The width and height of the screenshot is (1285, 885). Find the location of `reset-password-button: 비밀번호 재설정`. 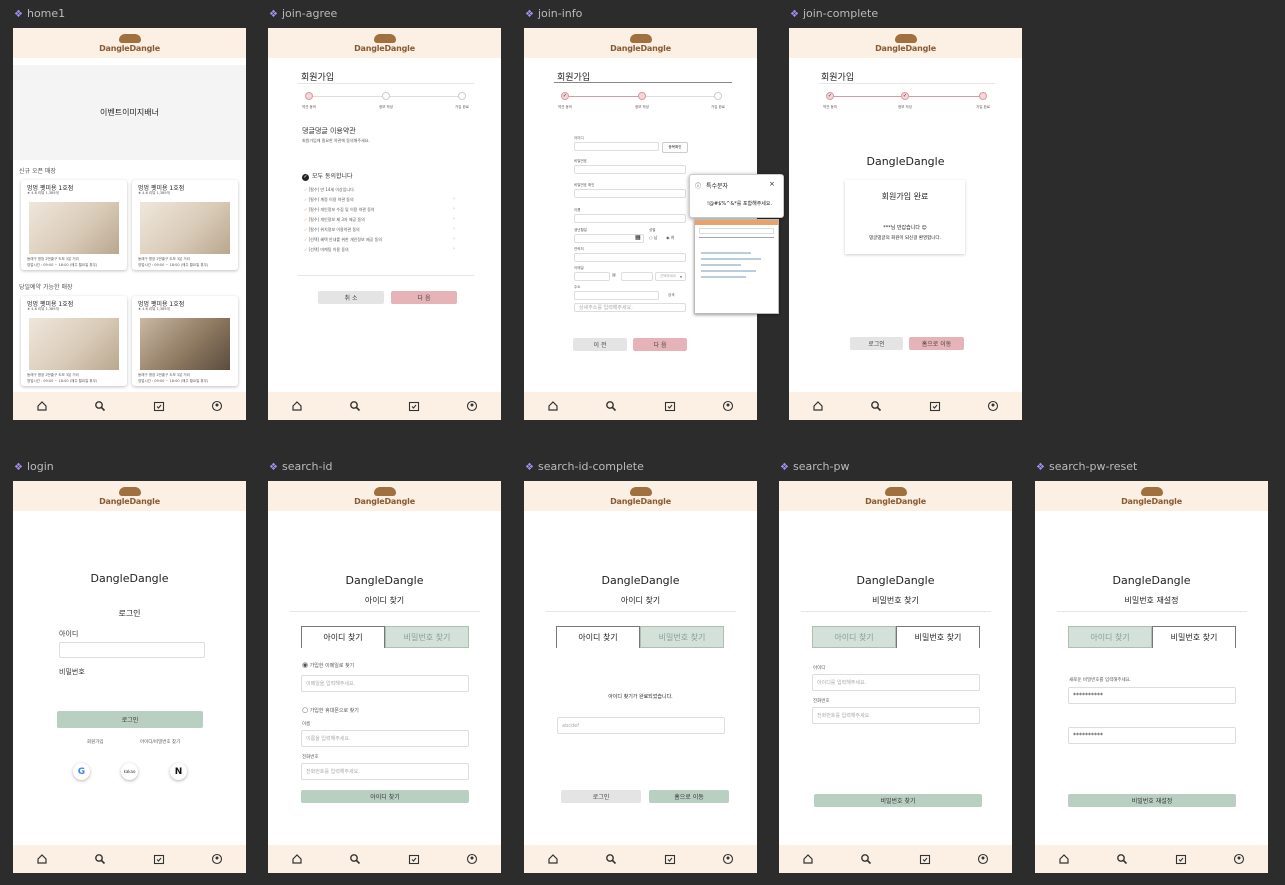

reset-password-button: 비밀번호 재설정 is located at coordinates (1152, 800).